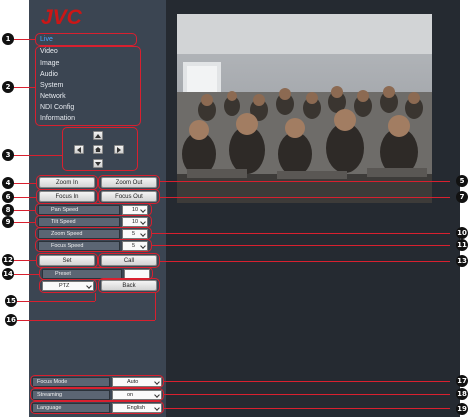 Image resolution: width=471 pixels, height=417 pixels. Describe the element at coordinates (129, 260) in the screenshot. I see `highlight-call` at that location.